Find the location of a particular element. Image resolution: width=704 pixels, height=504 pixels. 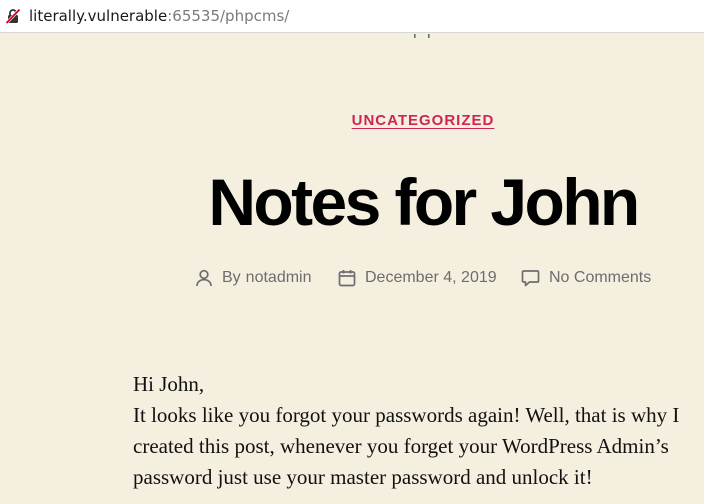

url-text: literally.vulnerable:65535/phpcms/ is located at coordinates (159, 16).